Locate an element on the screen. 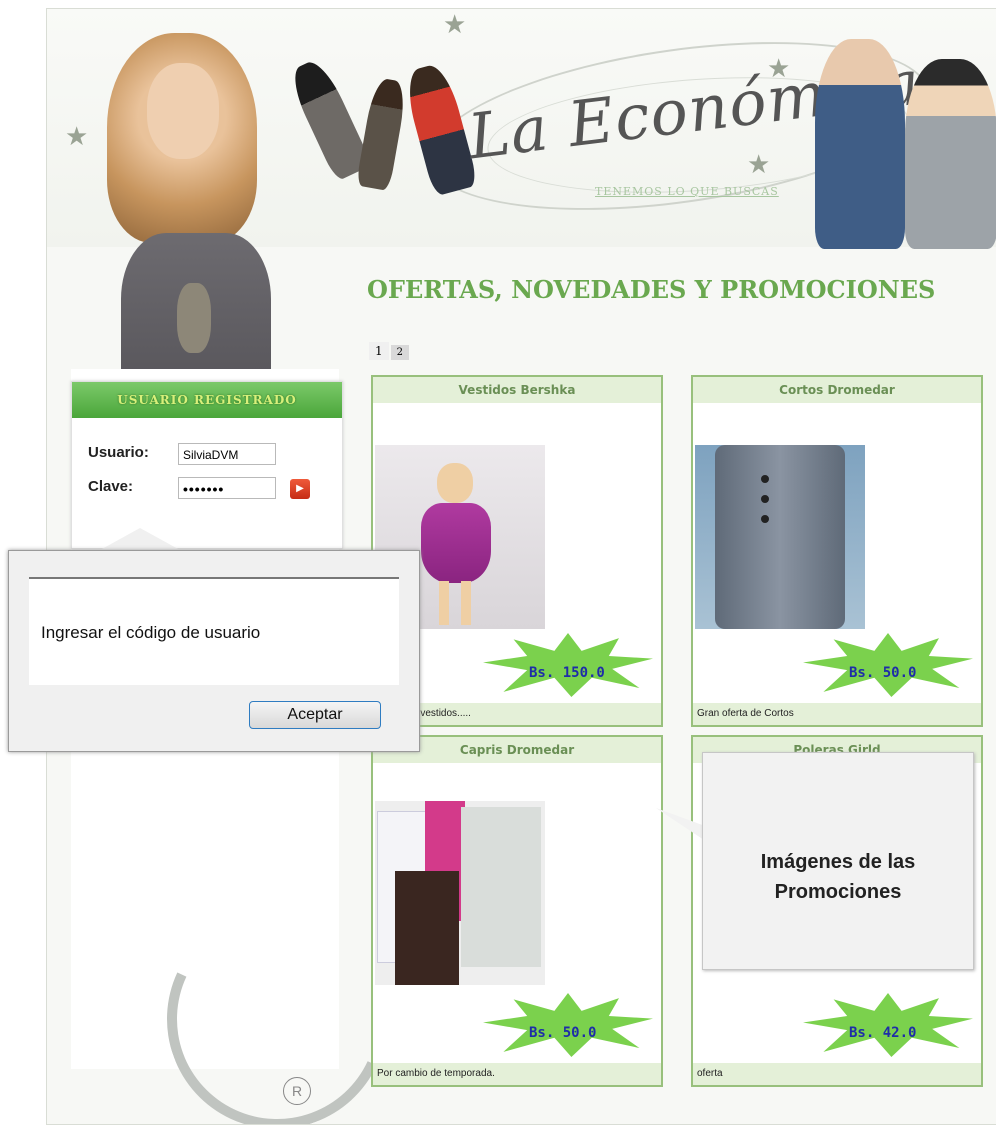 Image resolution: width=996 pixels, height=1131 pixels. accept-button: Aceptar is located at coordinates (315, 715).